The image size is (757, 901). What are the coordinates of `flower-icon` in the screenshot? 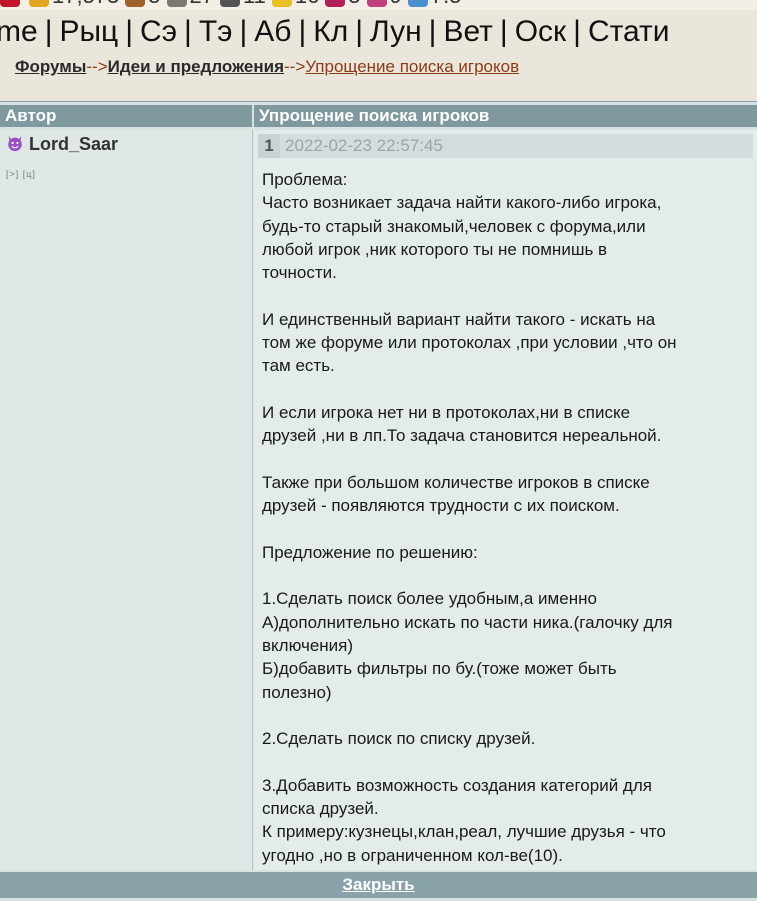 It's located at (376, 4).